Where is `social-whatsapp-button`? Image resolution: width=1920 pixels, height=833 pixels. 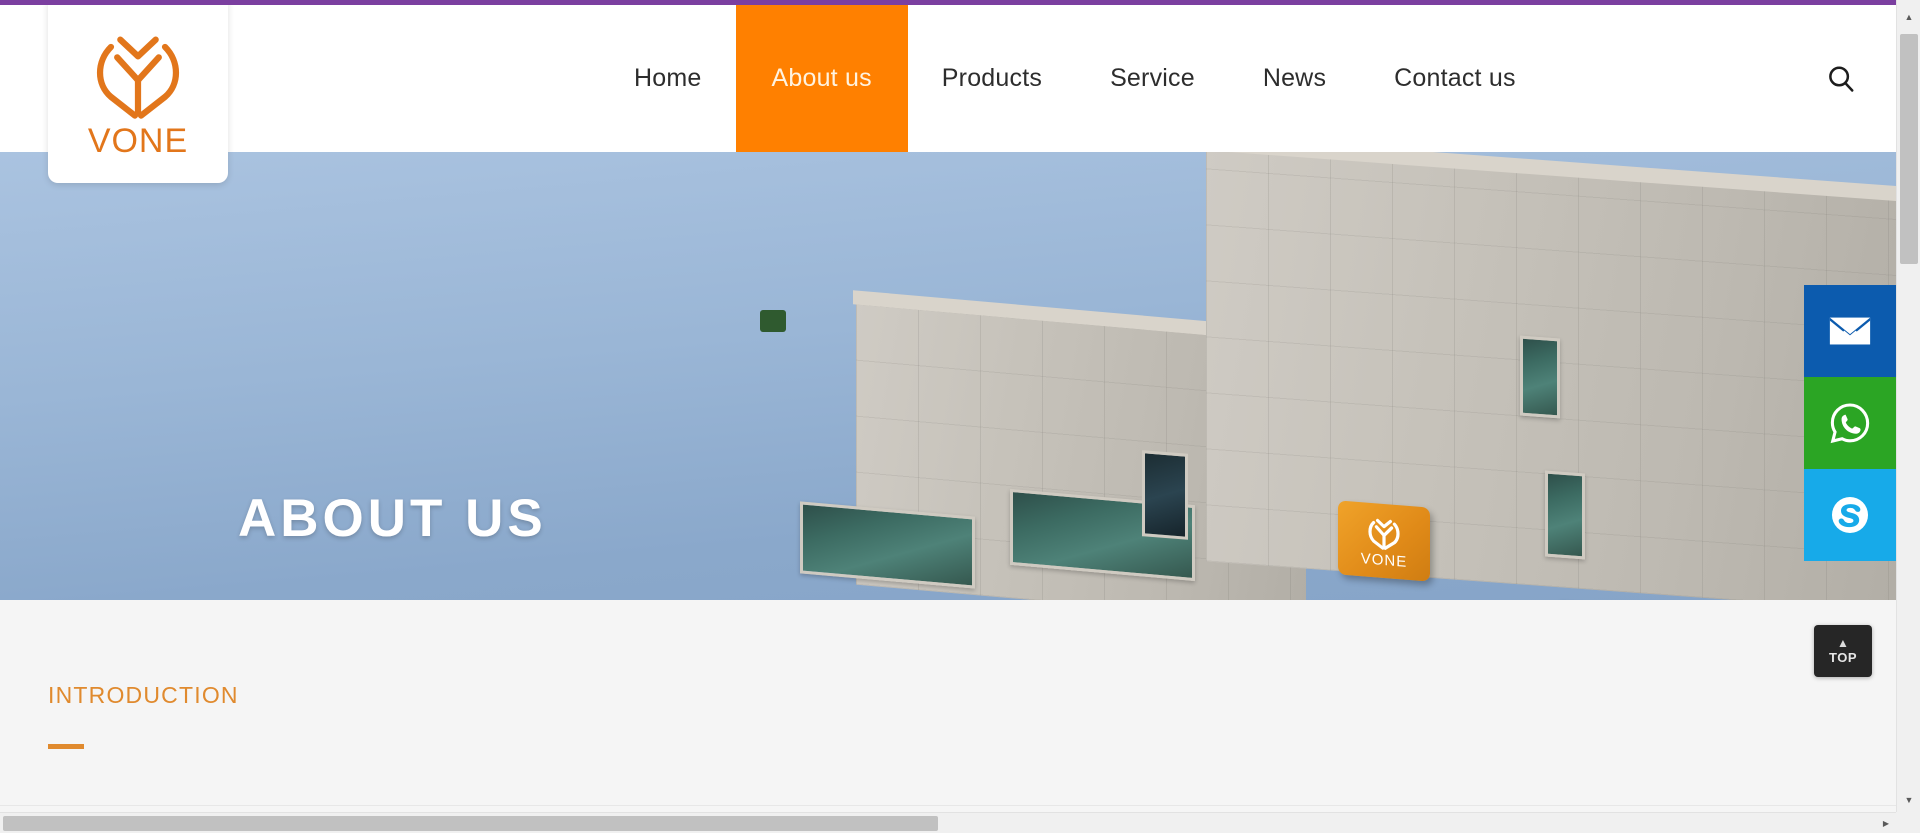
social-whatsapp-button is located at coordinates (1850, 423).